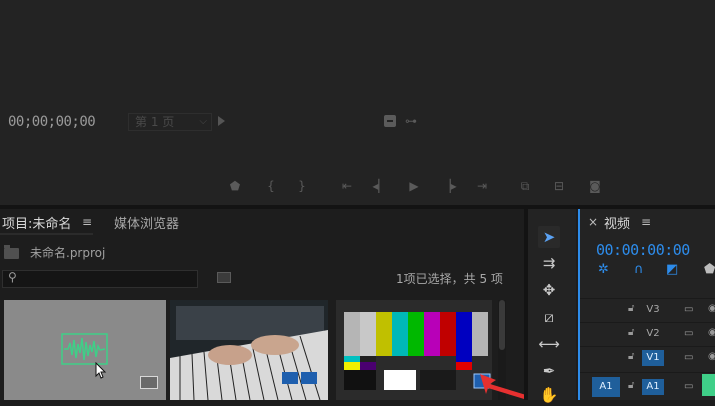 Image resolution: width=715 pixels, height=406 pixels. What do you see at coordinates (653, 334) in the screenshot?
I see `track-label: V2` at bounding box center [653, 334].